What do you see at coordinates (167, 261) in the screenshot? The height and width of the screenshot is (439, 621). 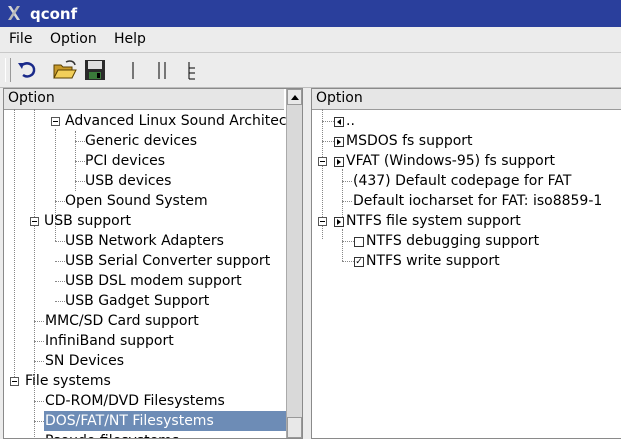 I see `tree-item-usb-serial-converter: USB Serial Converter support` at bounding box center [167, 261].